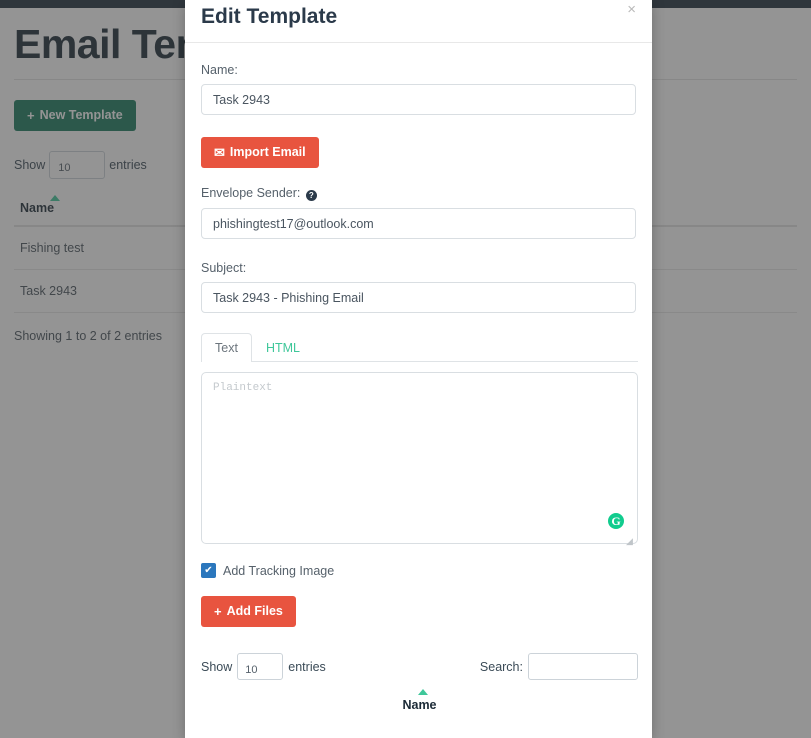 This screenshot has width=811, height=738. Describe the element at coordinates (269, 16) in the screenshot. I see `modal-title: Edit Template` at that location.